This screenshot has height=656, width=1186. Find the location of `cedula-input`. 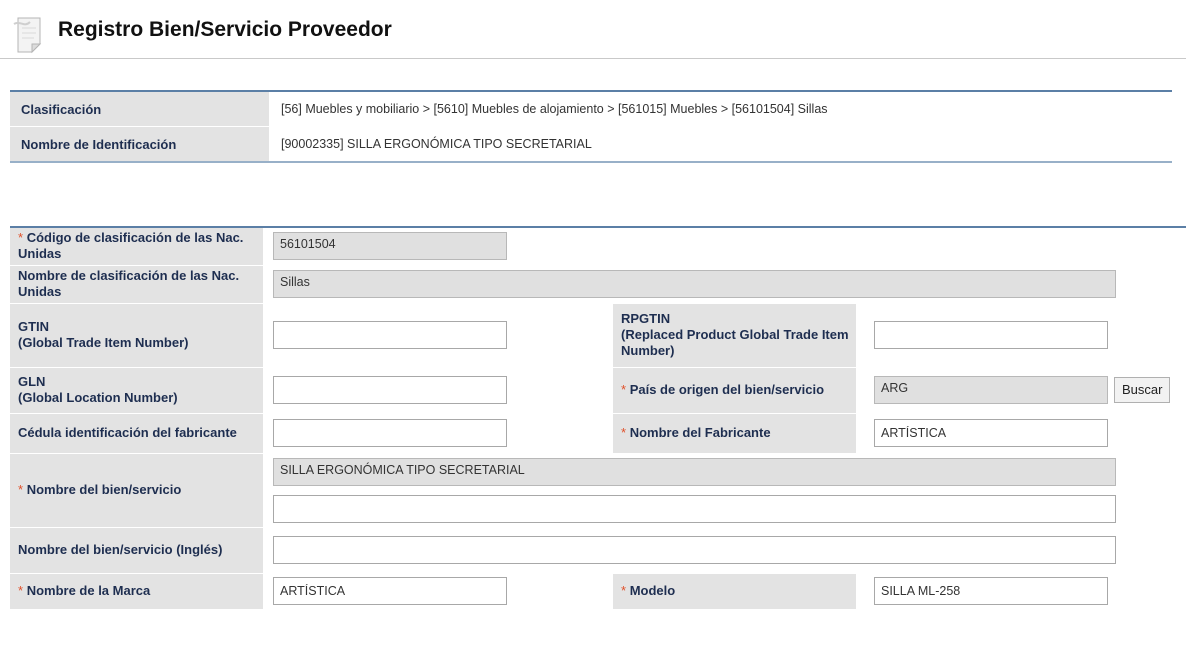

cedula-input is located at coordinates (390, 433).